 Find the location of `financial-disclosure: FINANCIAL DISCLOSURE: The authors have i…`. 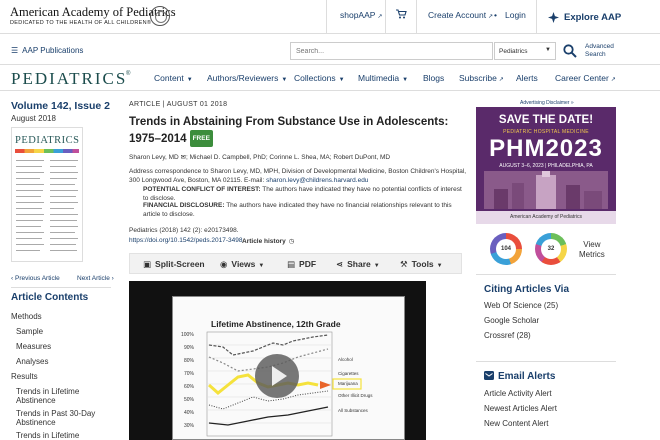

financial-disclosure: FINANCIAL DISCLOSURE: The authors have i… is located at coordinates (297, 210).